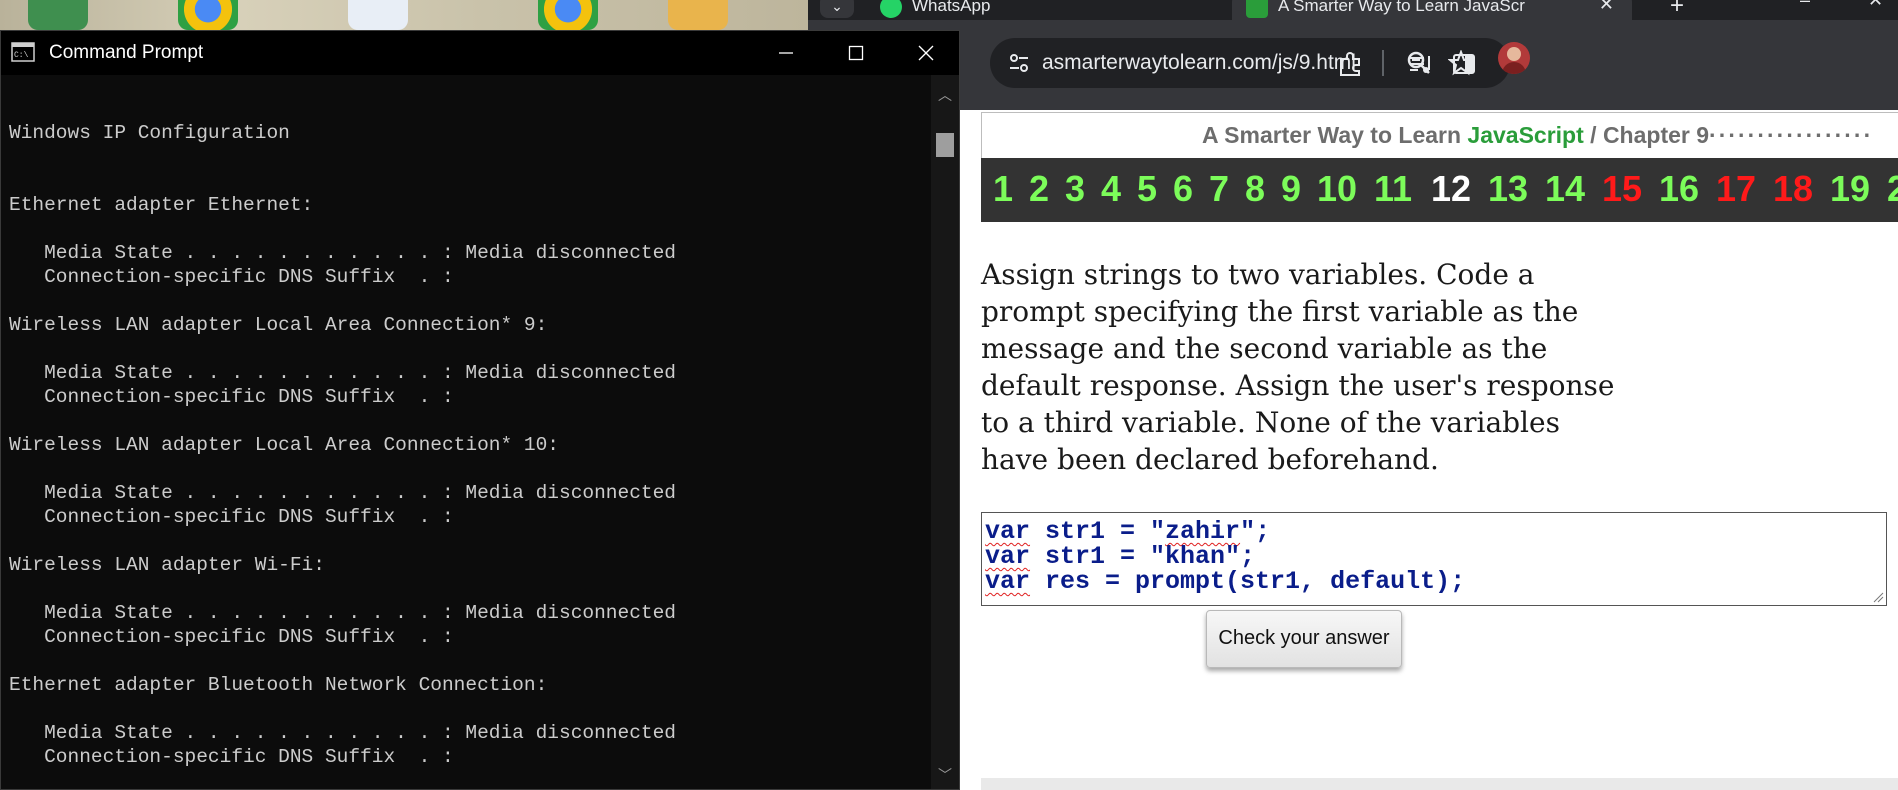 The image size is (1898, 790). Describe the element at coordinates (1210, 459) in the screenshot. I see `instruction-line: have been declared beforehand.` at that location.